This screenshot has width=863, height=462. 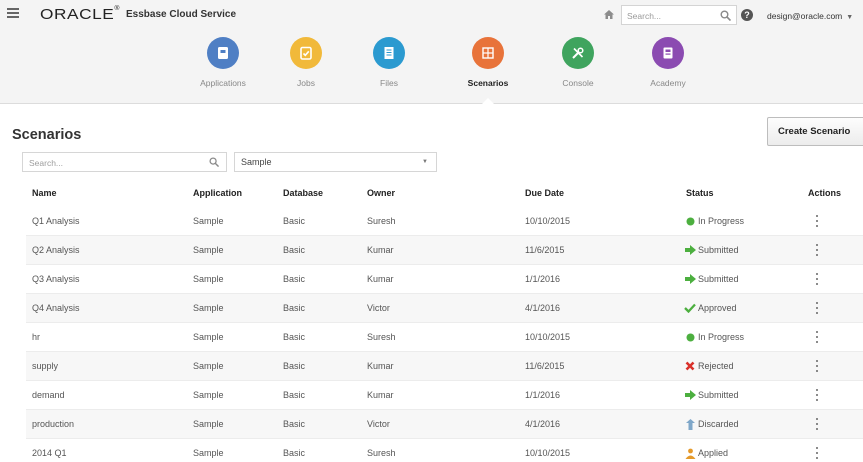 I want to click on hamburger-menu-icon, so click(x=13, y=13).